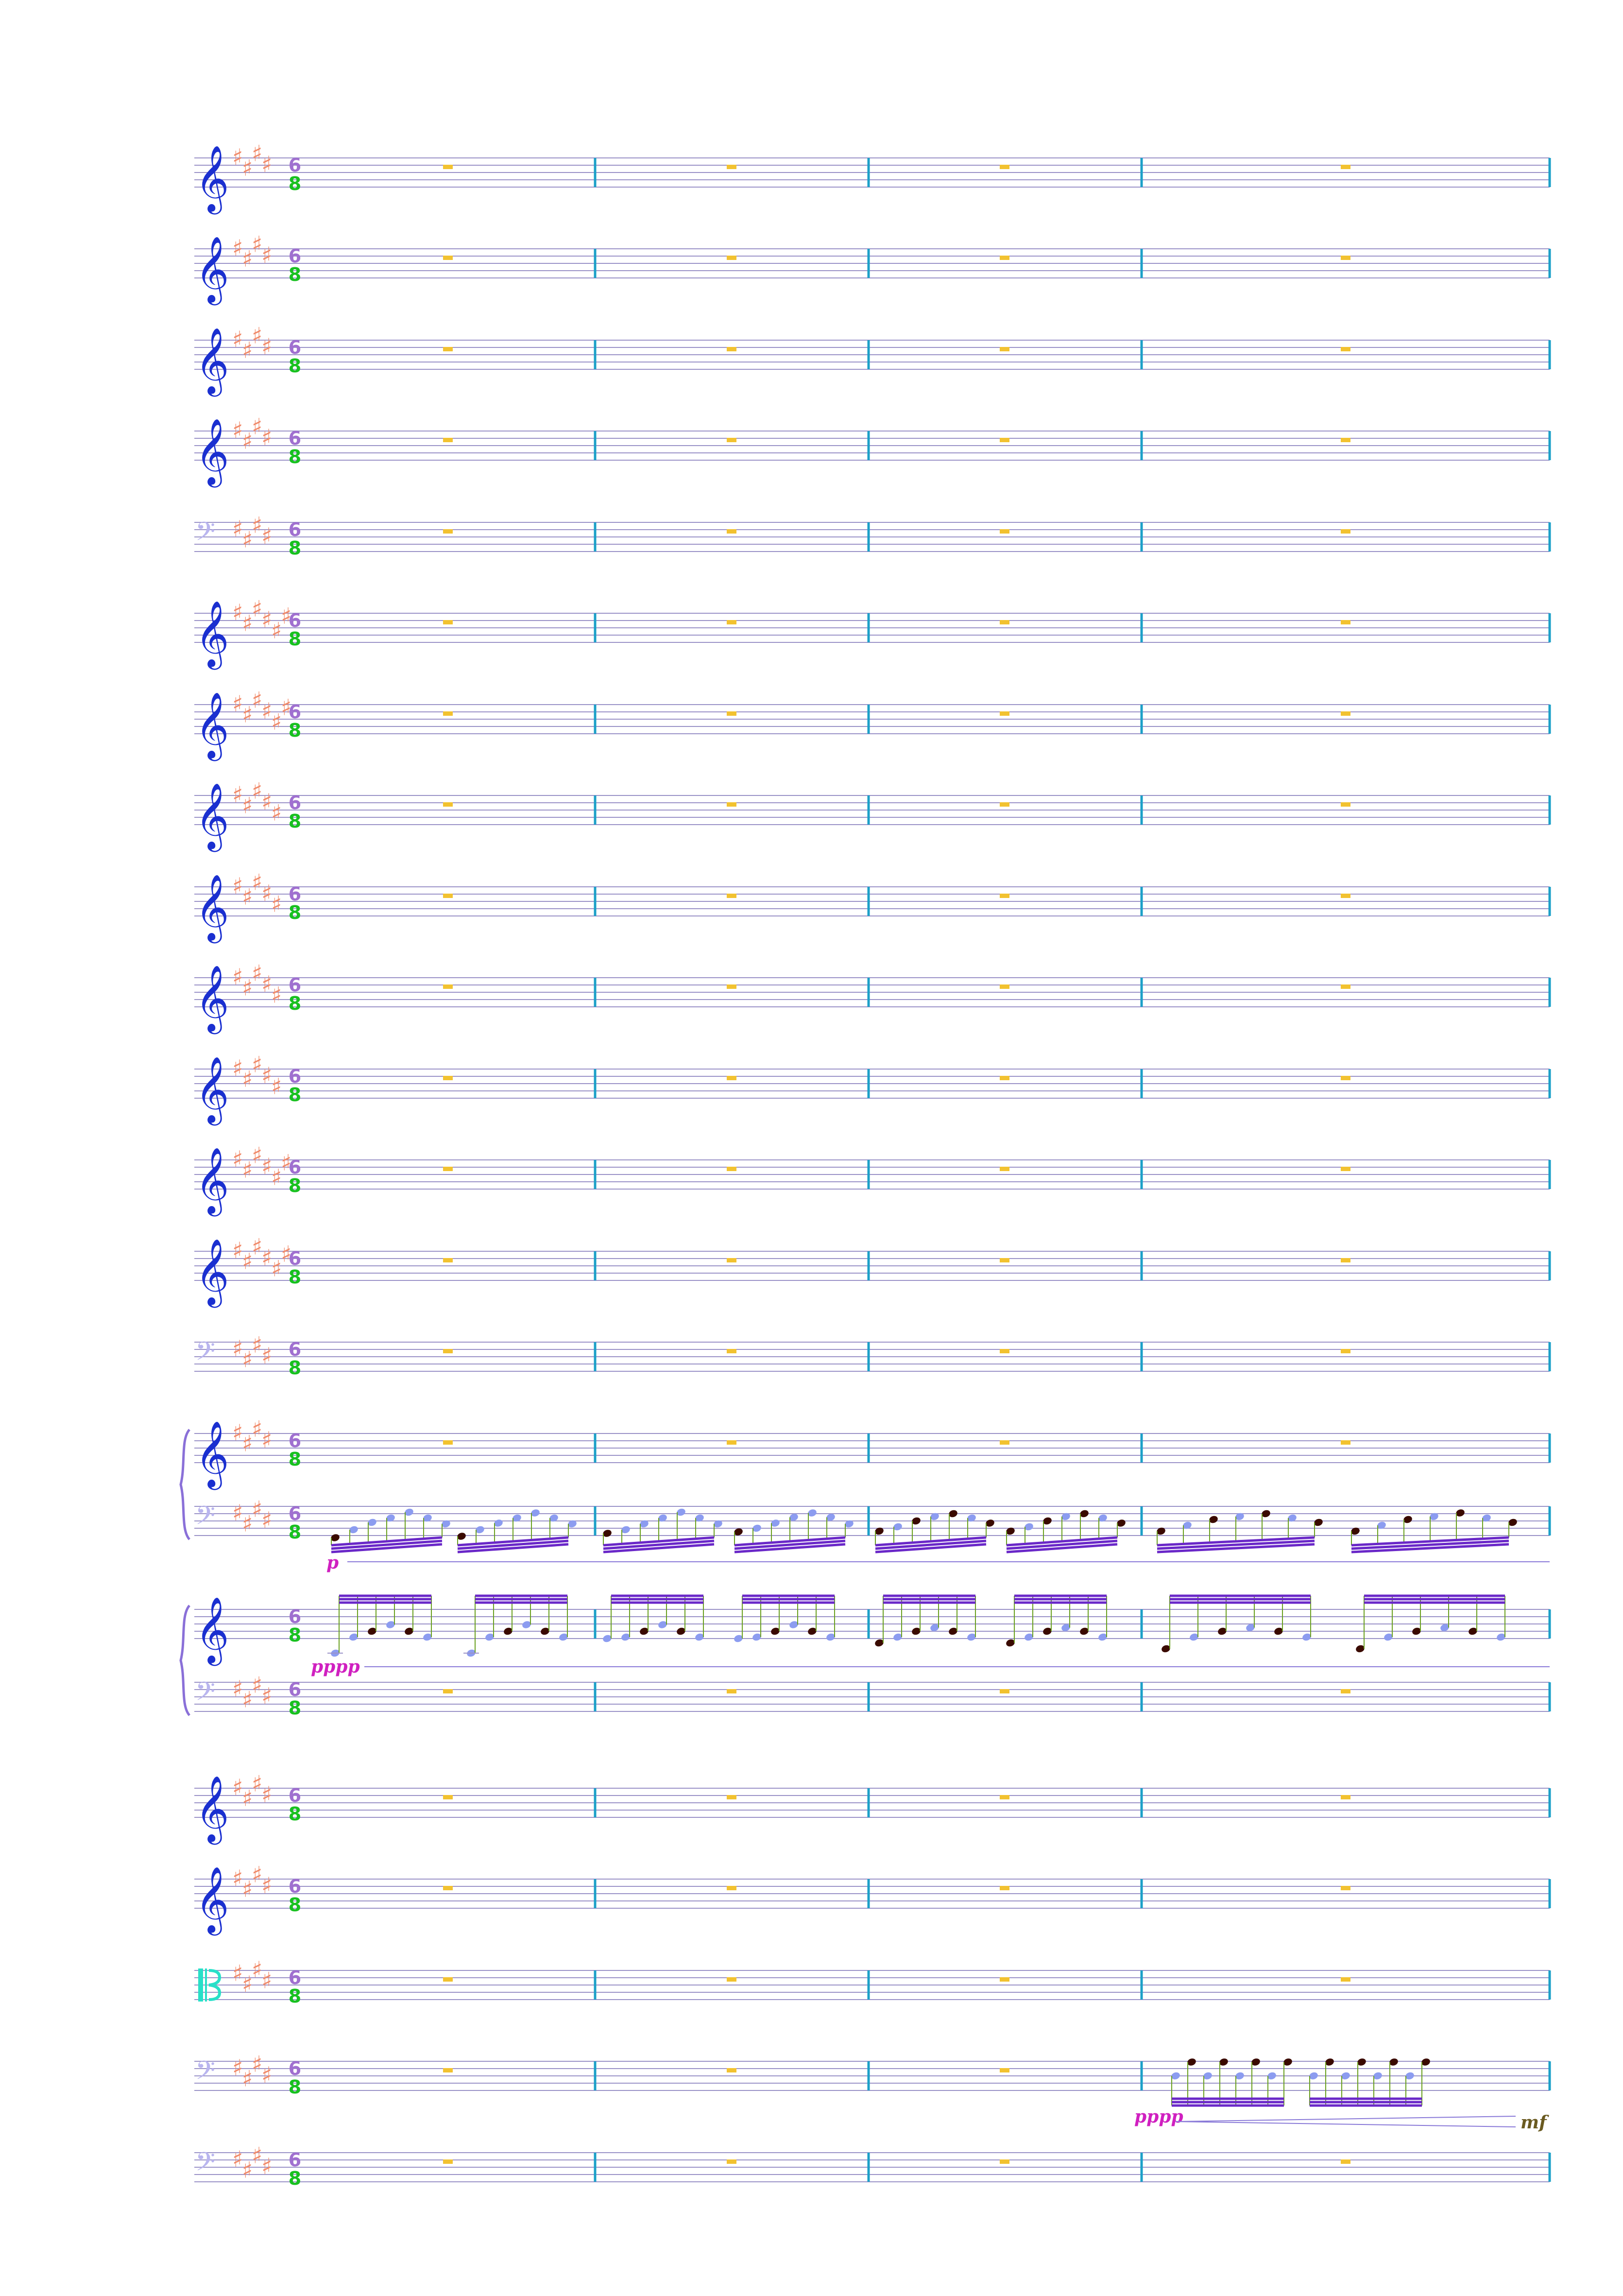  Describe the element at coordinates (872, 724) in the screenshot. I see `staff-7: 𝄞 ♯♯♯♯♯♯68` at that location.